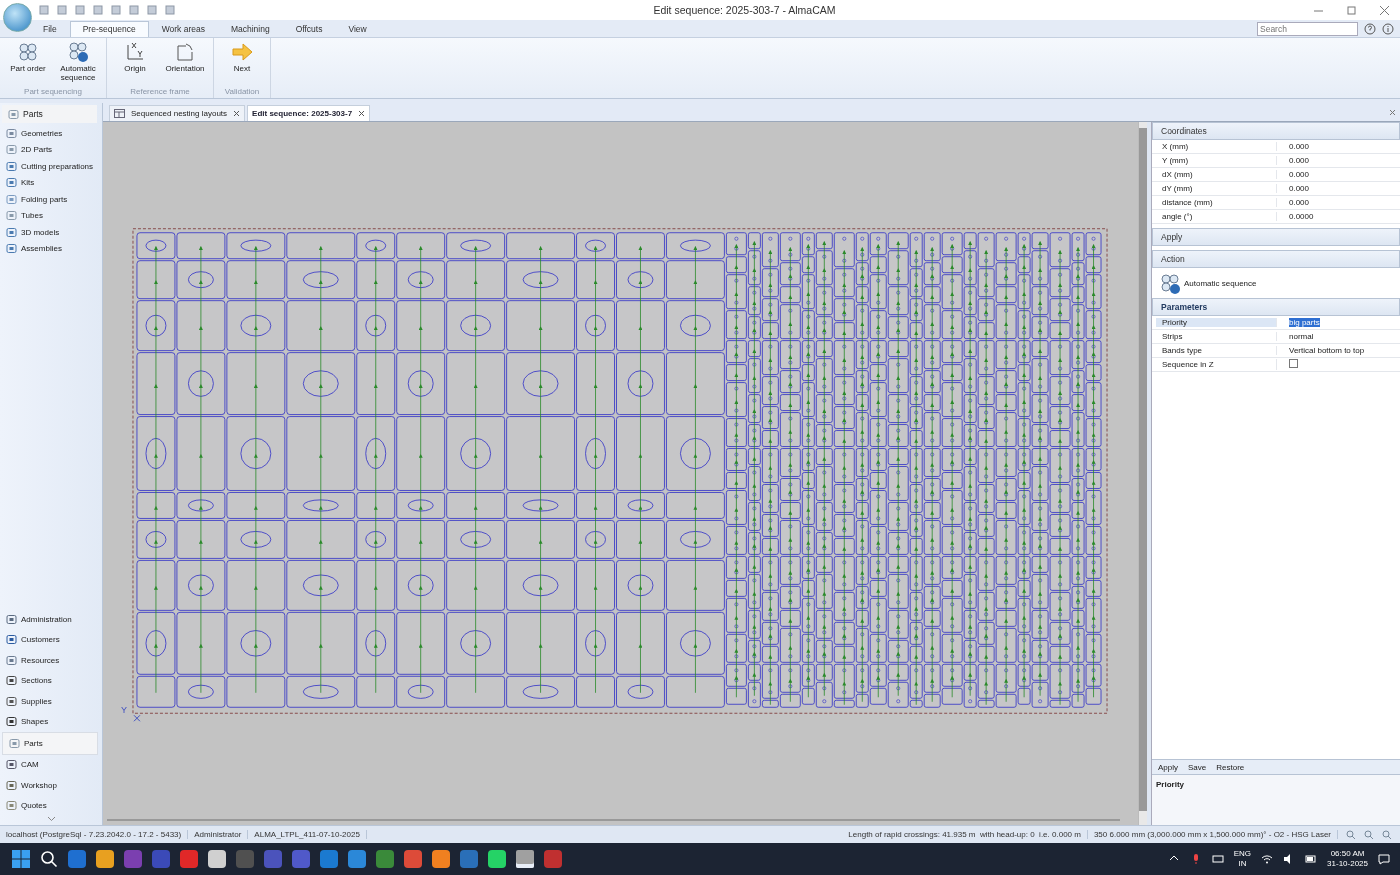 This screenshot has height=875, width=1400. I want to click on maximize-icon, so click(1351, 10).